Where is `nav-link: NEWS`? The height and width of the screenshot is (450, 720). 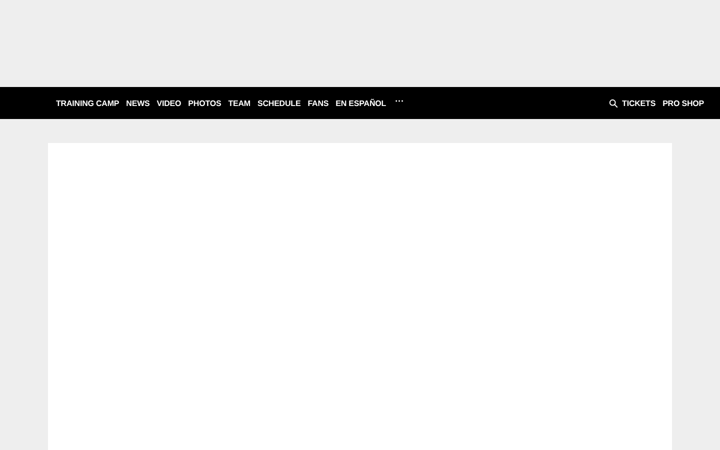 nav-link: NEWS is located at coordinates (138, 103).